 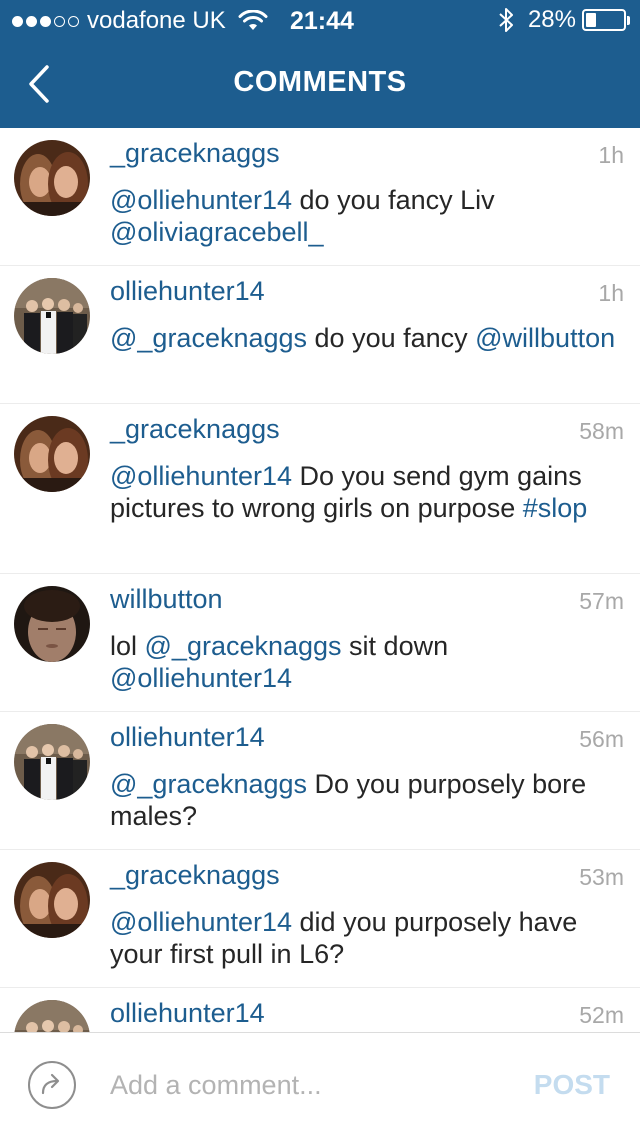 What do you see at coordinates (217, 232) in the screenshot?
I see `mention-link: @oliviagracebell_` at bounding box center [217, 232].